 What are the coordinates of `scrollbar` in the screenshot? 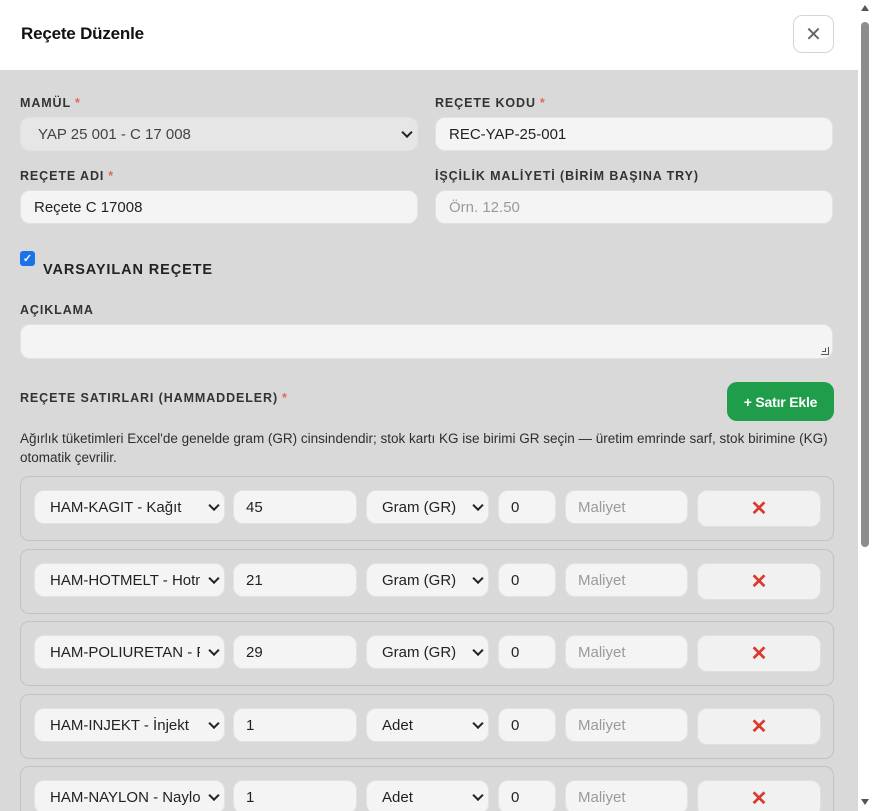 It's located at (865, 405).